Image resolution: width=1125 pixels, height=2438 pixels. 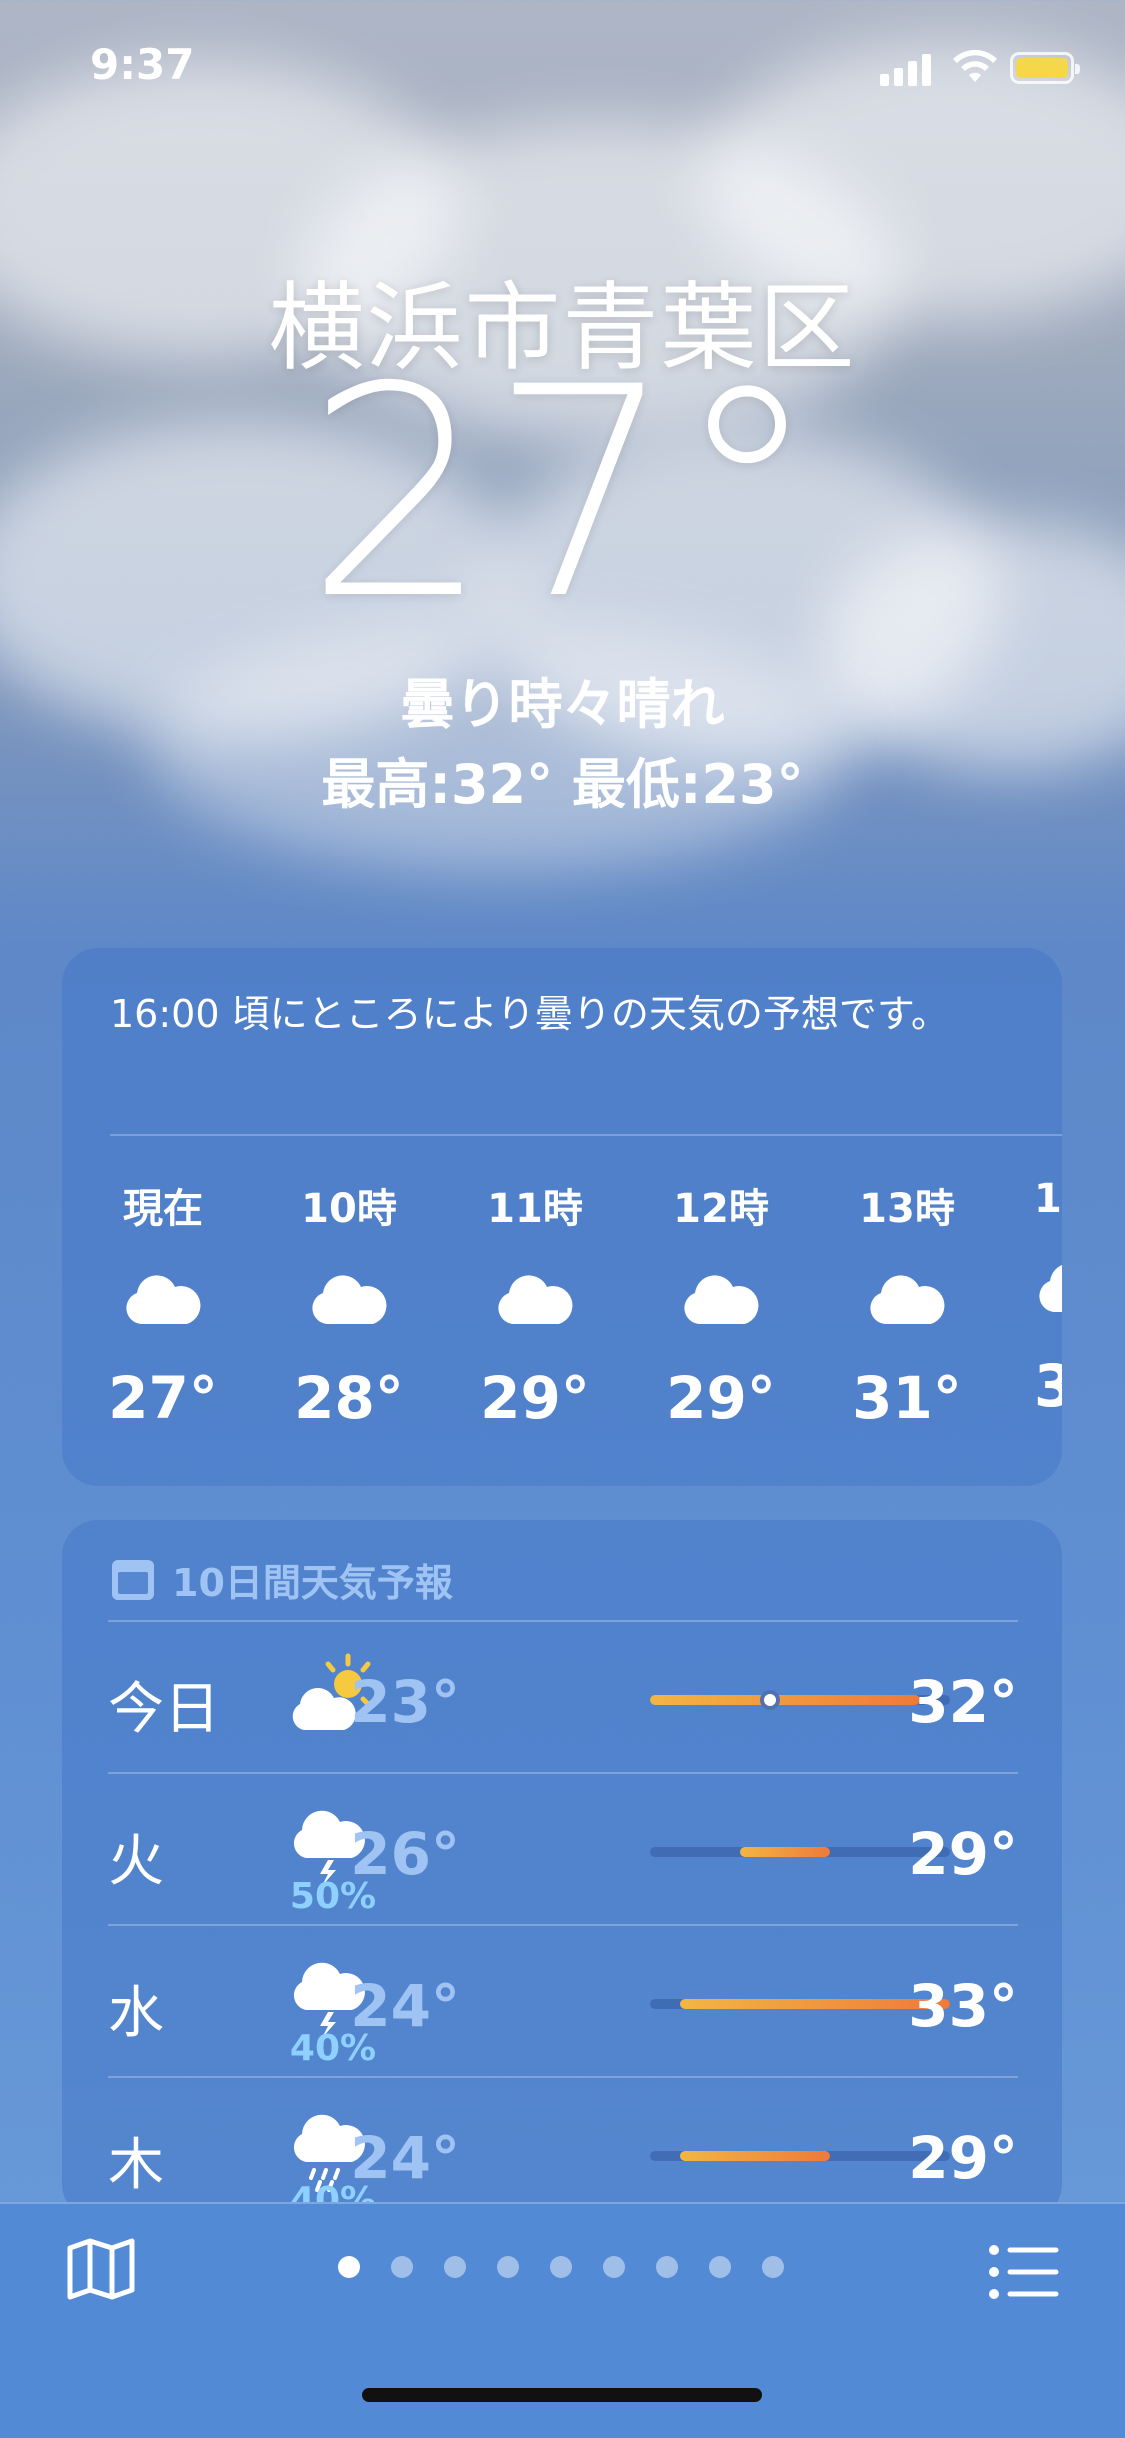 I want to click on hour-item: 12時 29°, so click(x=721, y=1304).